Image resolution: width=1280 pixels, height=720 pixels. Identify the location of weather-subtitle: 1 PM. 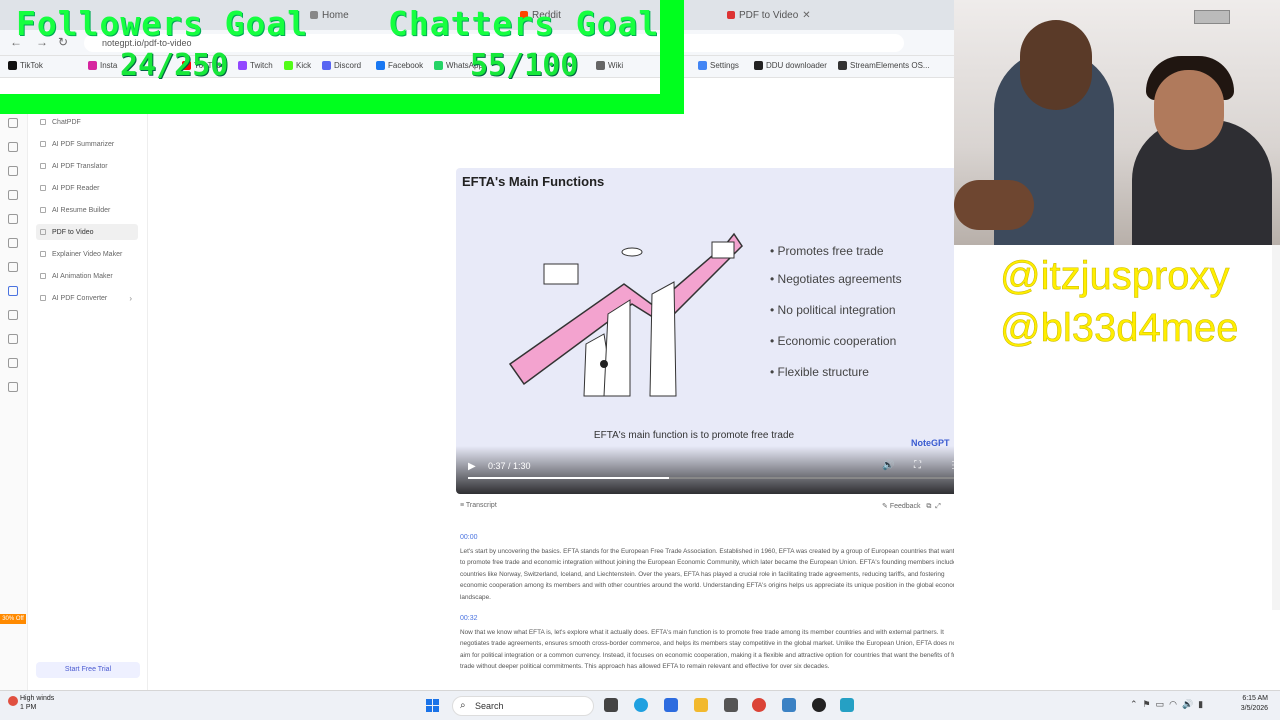
(28, 707).